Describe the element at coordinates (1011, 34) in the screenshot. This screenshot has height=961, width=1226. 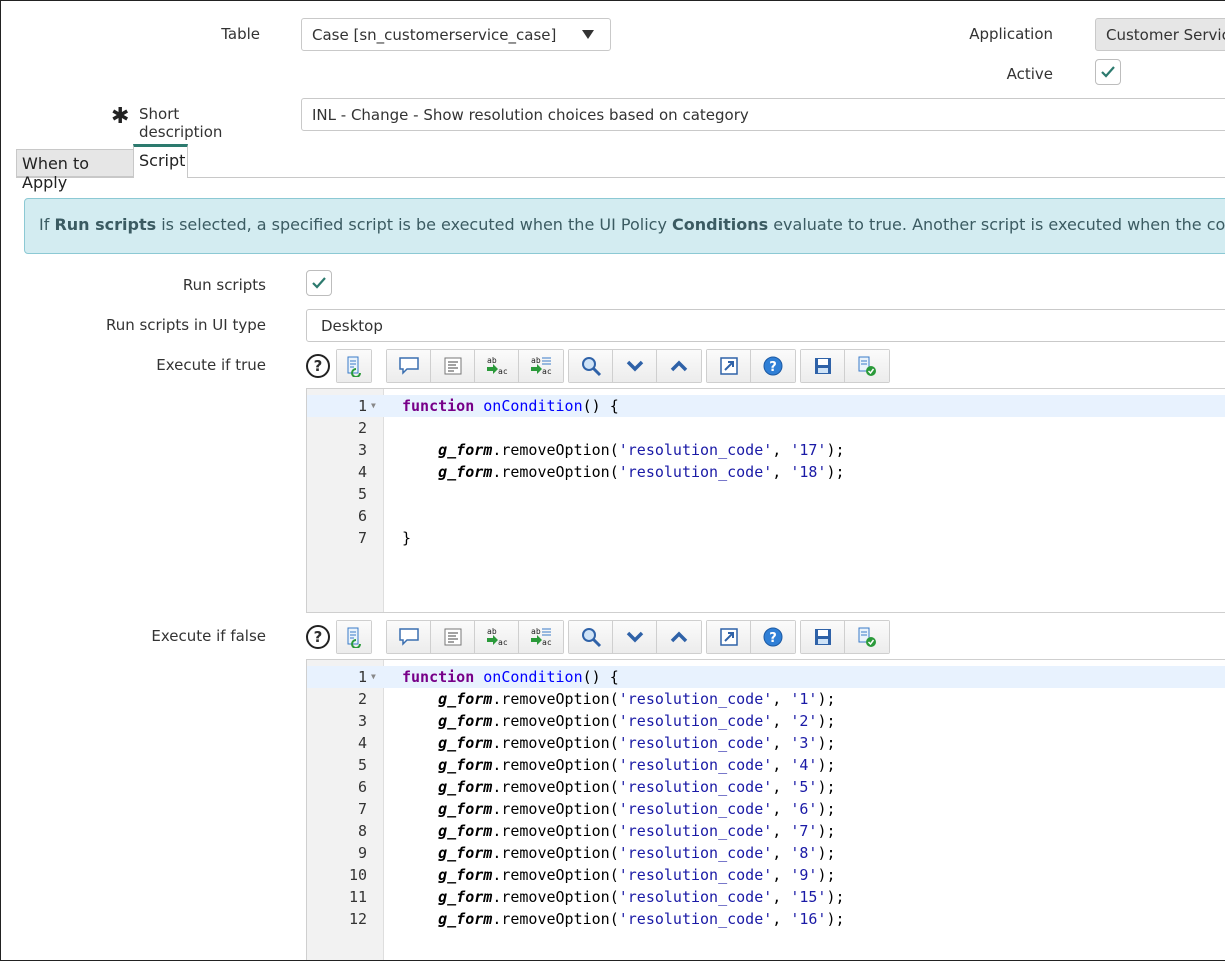
I see `application-label: Application` at that location.